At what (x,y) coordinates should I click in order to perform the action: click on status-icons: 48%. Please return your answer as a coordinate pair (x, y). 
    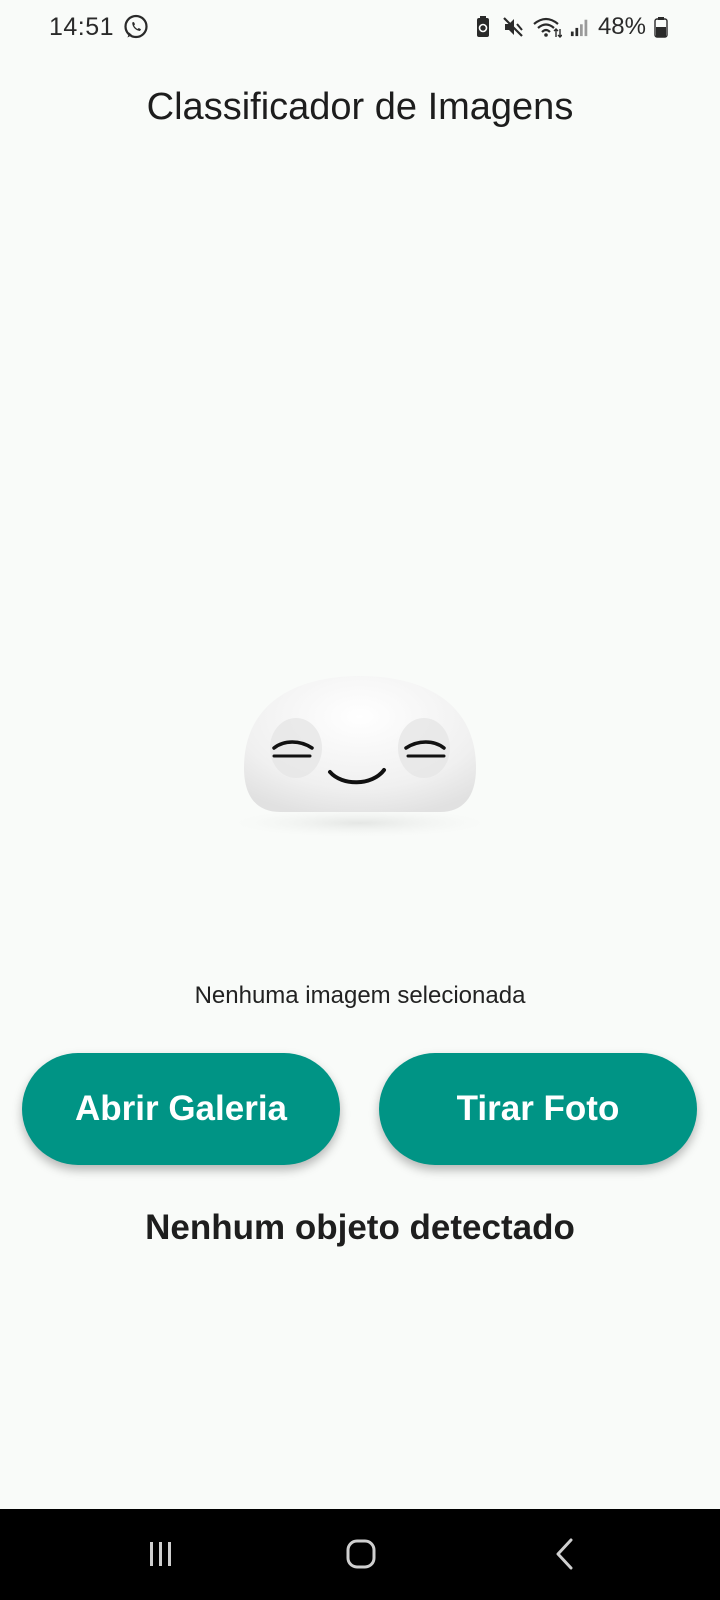
    Looking at the image, I should click on (570, 27).